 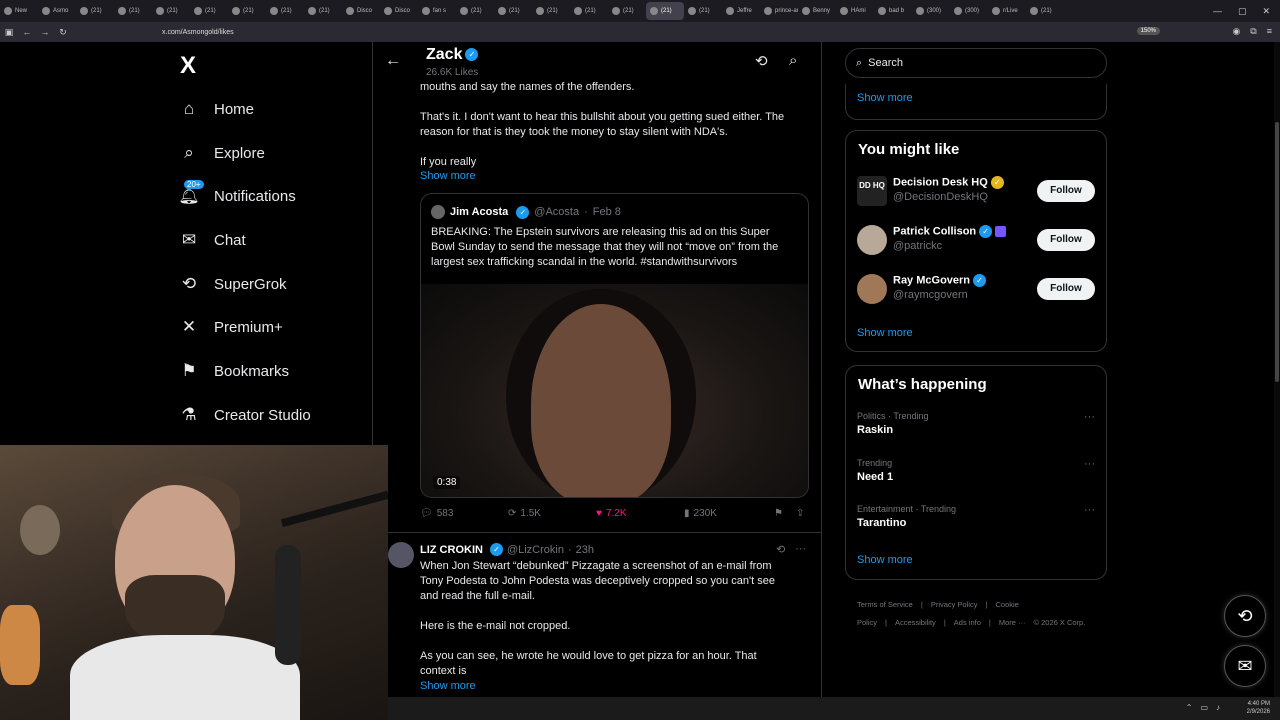 I want to click on browser-tab: r/Live, so click(x=1007, y=11).